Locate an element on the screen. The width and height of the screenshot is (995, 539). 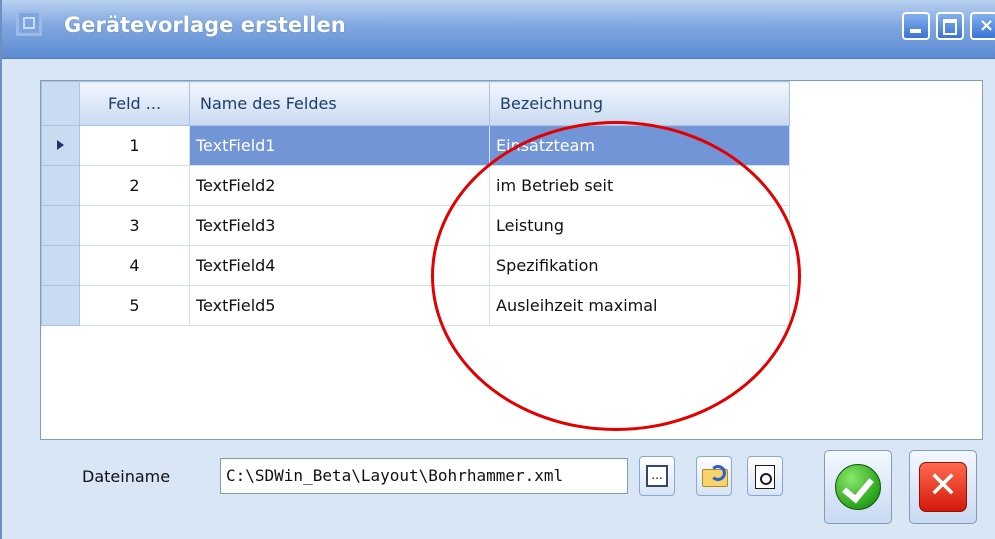
refresh-button is located at coordinates (714, 476).